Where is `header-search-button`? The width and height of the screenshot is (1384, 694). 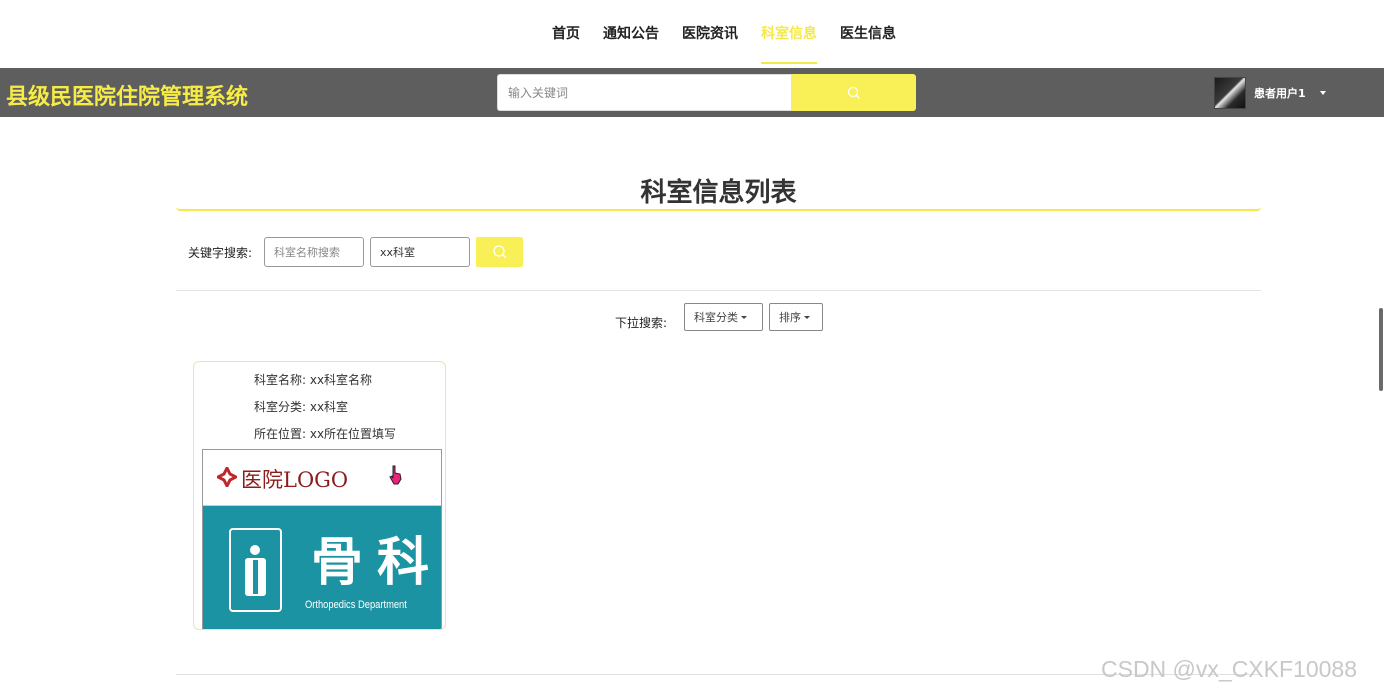 header-search-button is located at coordinates (853, 92).